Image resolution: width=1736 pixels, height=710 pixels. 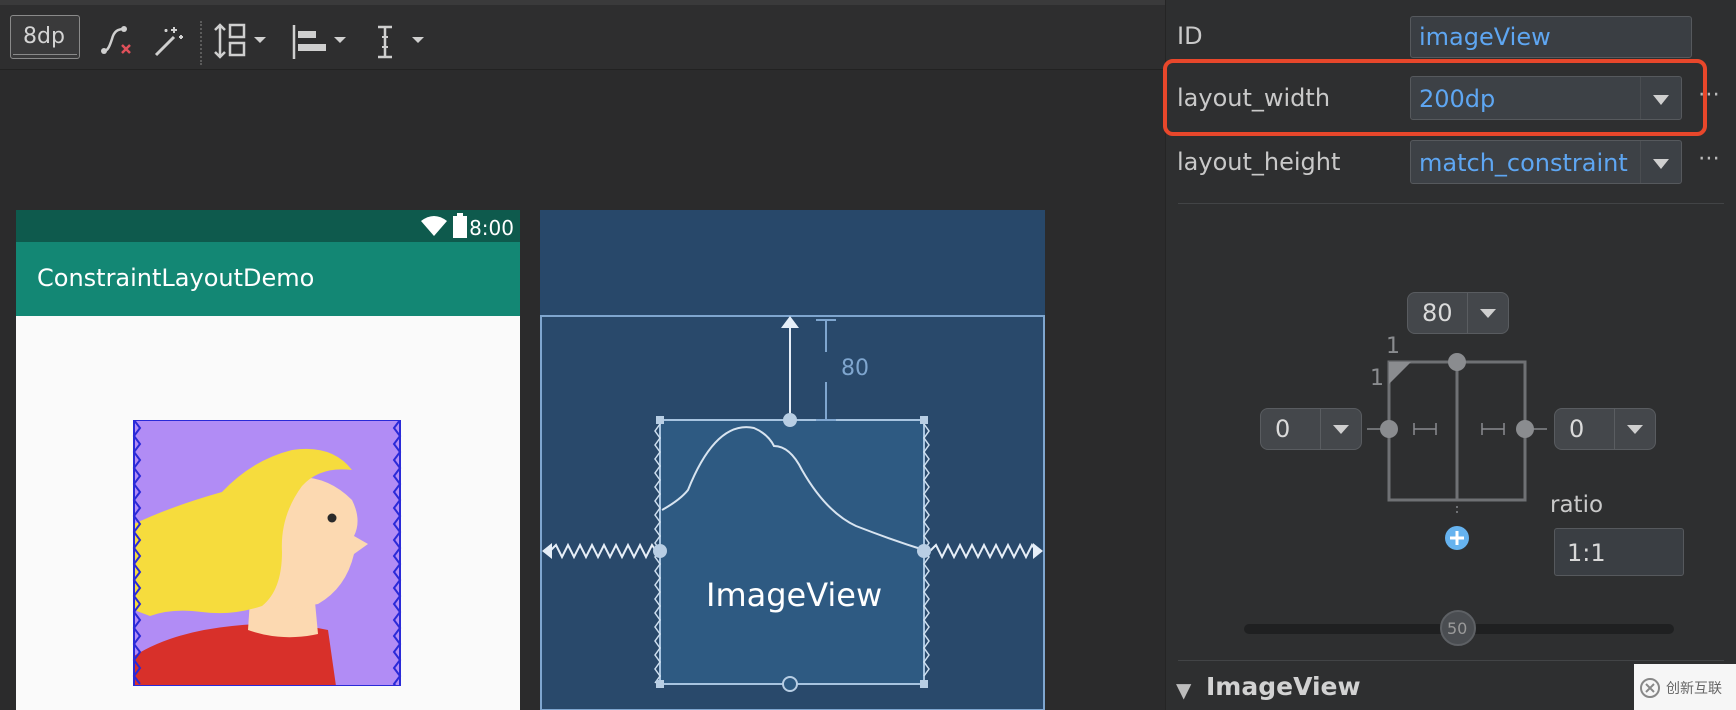 I want to click on status-time: 8:00, so click(x=491, y=228).